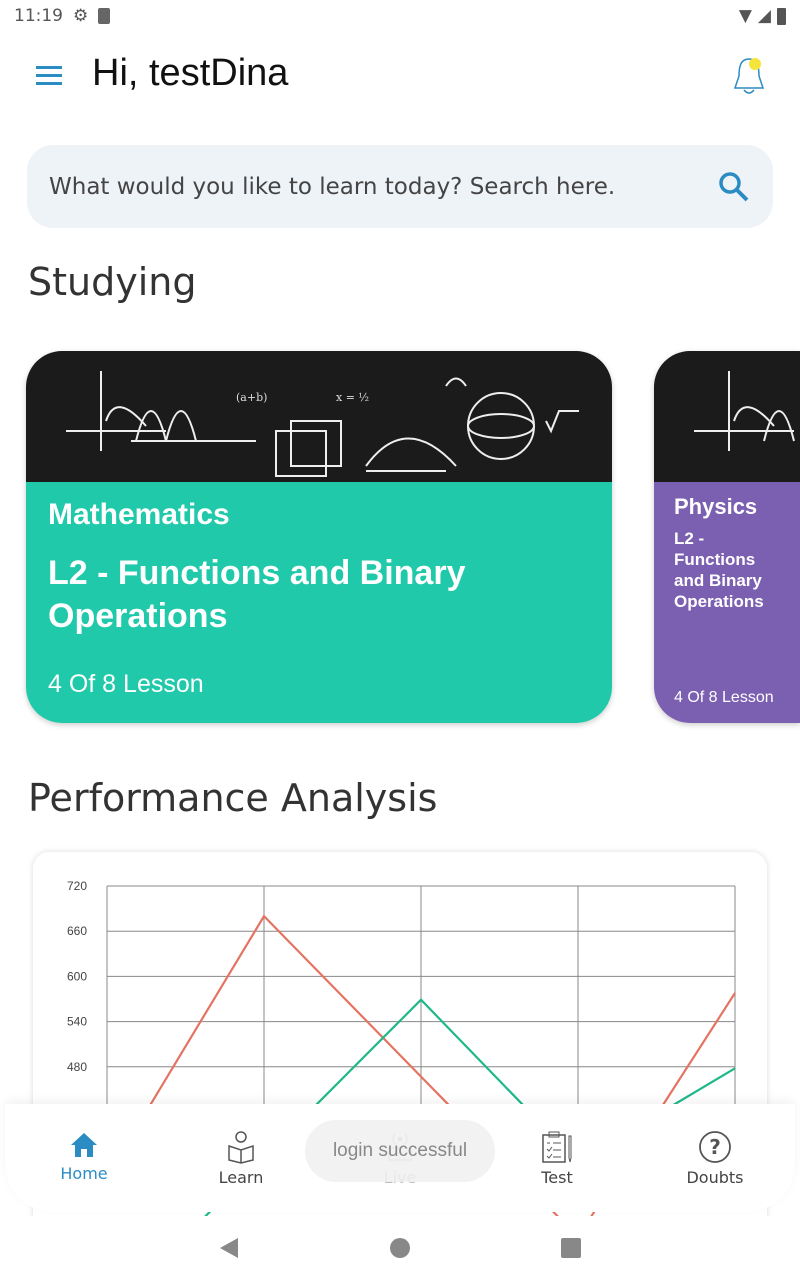 The image size is (800, 1284). What do you see at coordinates (319, 416) in the screenshot?
I see `chalkboard-image: (a+b) x = ½` at bounding box center [319, 416].